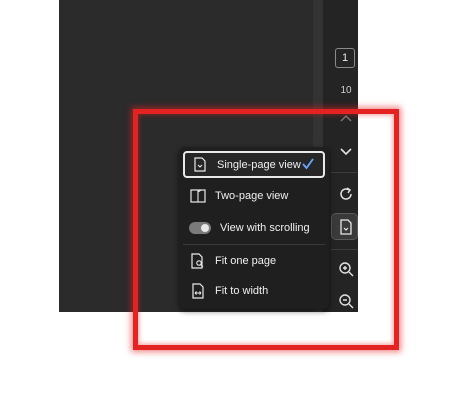 The width and height of the screenshot is (474, 411). I want to click on menu-item-single-page-view: Single-page view, so click(254, 164).